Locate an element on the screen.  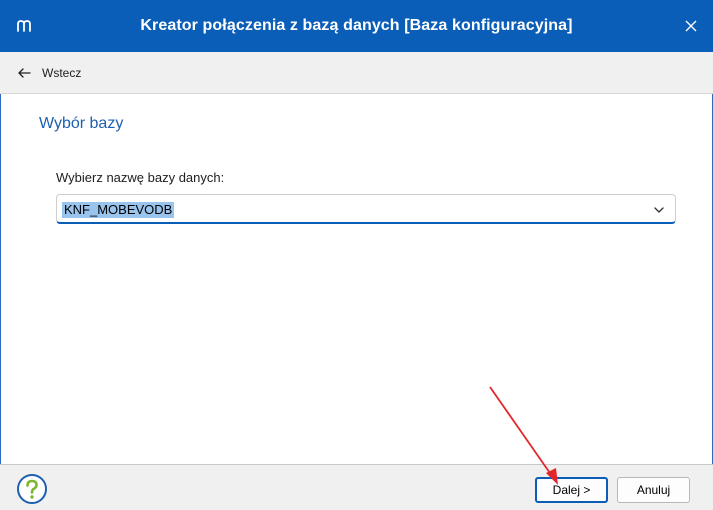
database-name-label: Wybierz nazwę bazy danych: is located at coordinates (140, 177).